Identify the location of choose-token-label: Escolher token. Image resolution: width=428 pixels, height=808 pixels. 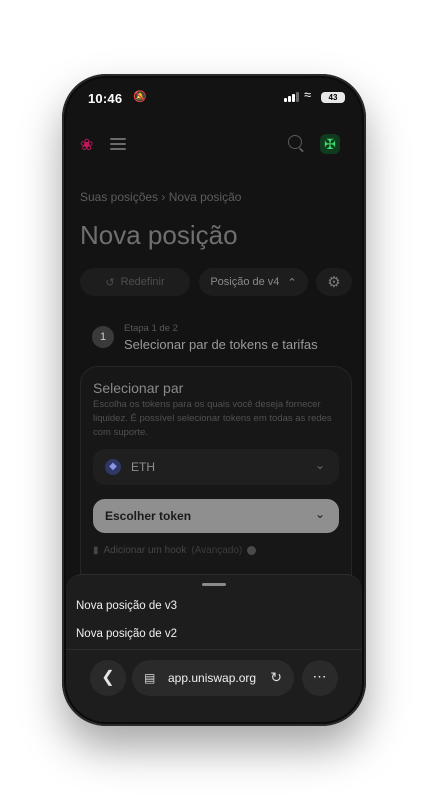
(148, 516).